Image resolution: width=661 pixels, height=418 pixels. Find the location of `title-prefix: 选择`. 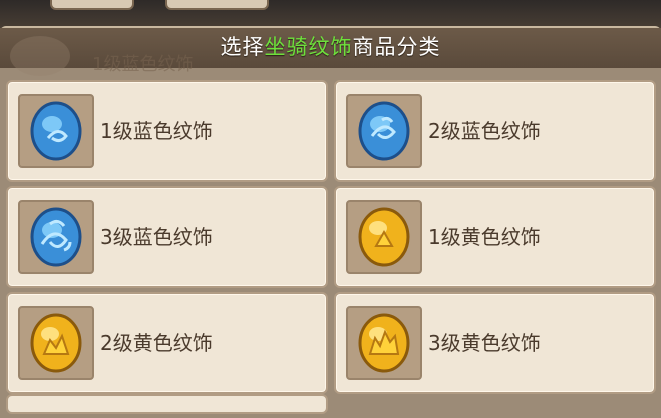

title-prefix: 选择 is located at coordinates (242, 47).